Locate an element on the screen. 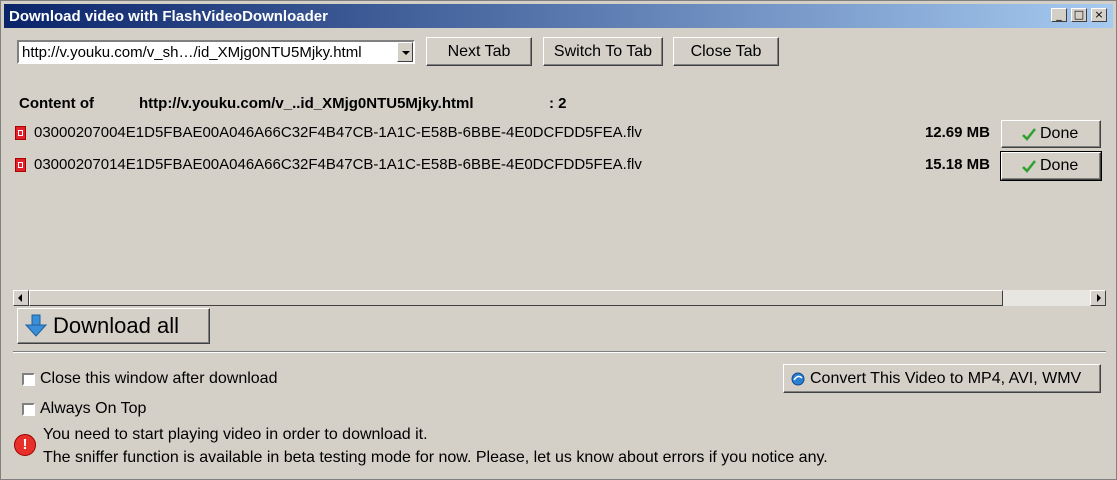 The image size is (1117, 480). convert-icon is located at coordinates (798, 379).